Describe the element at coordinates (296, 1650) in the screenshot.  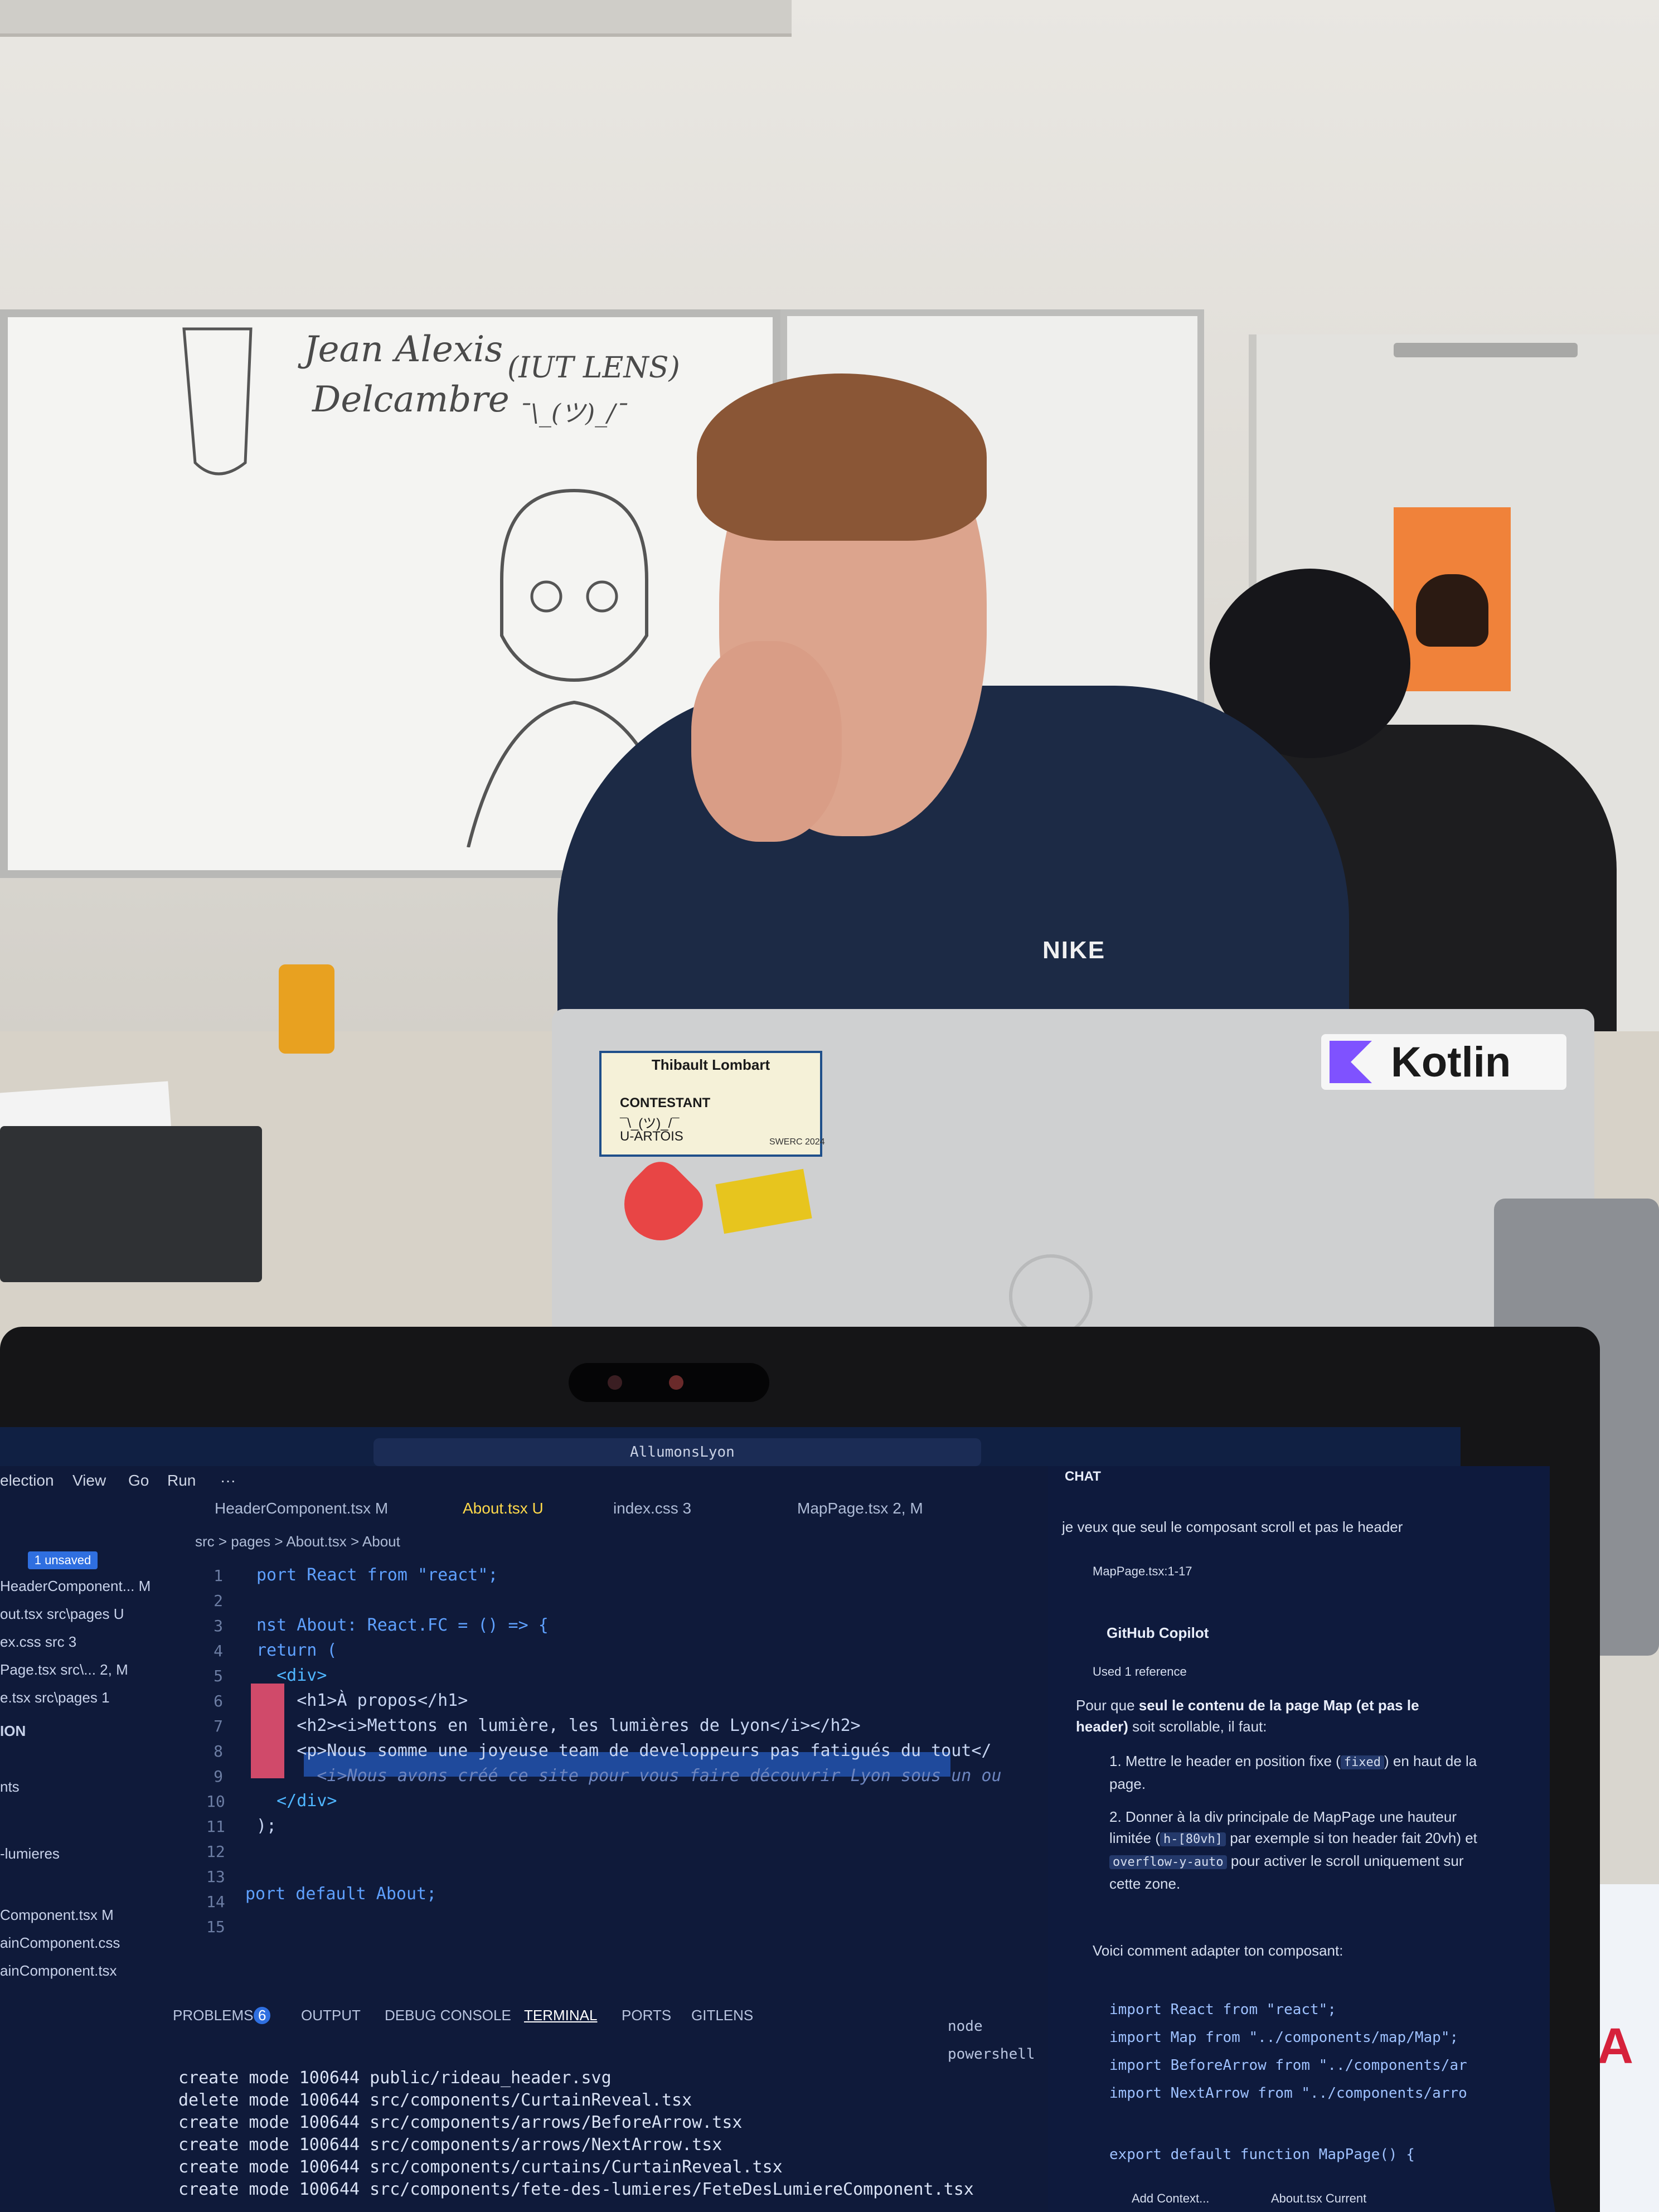
I see `code-line: return (` at that location.